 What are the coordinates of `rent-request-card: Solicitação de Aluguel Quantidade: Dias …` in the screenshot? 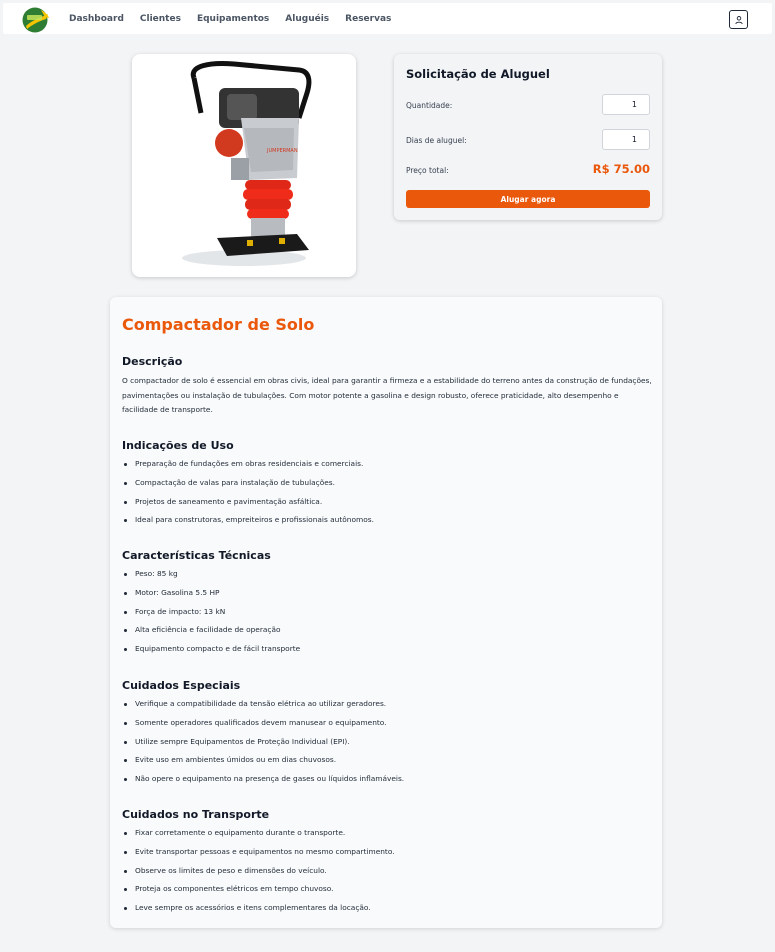 It's located at (528, 137).